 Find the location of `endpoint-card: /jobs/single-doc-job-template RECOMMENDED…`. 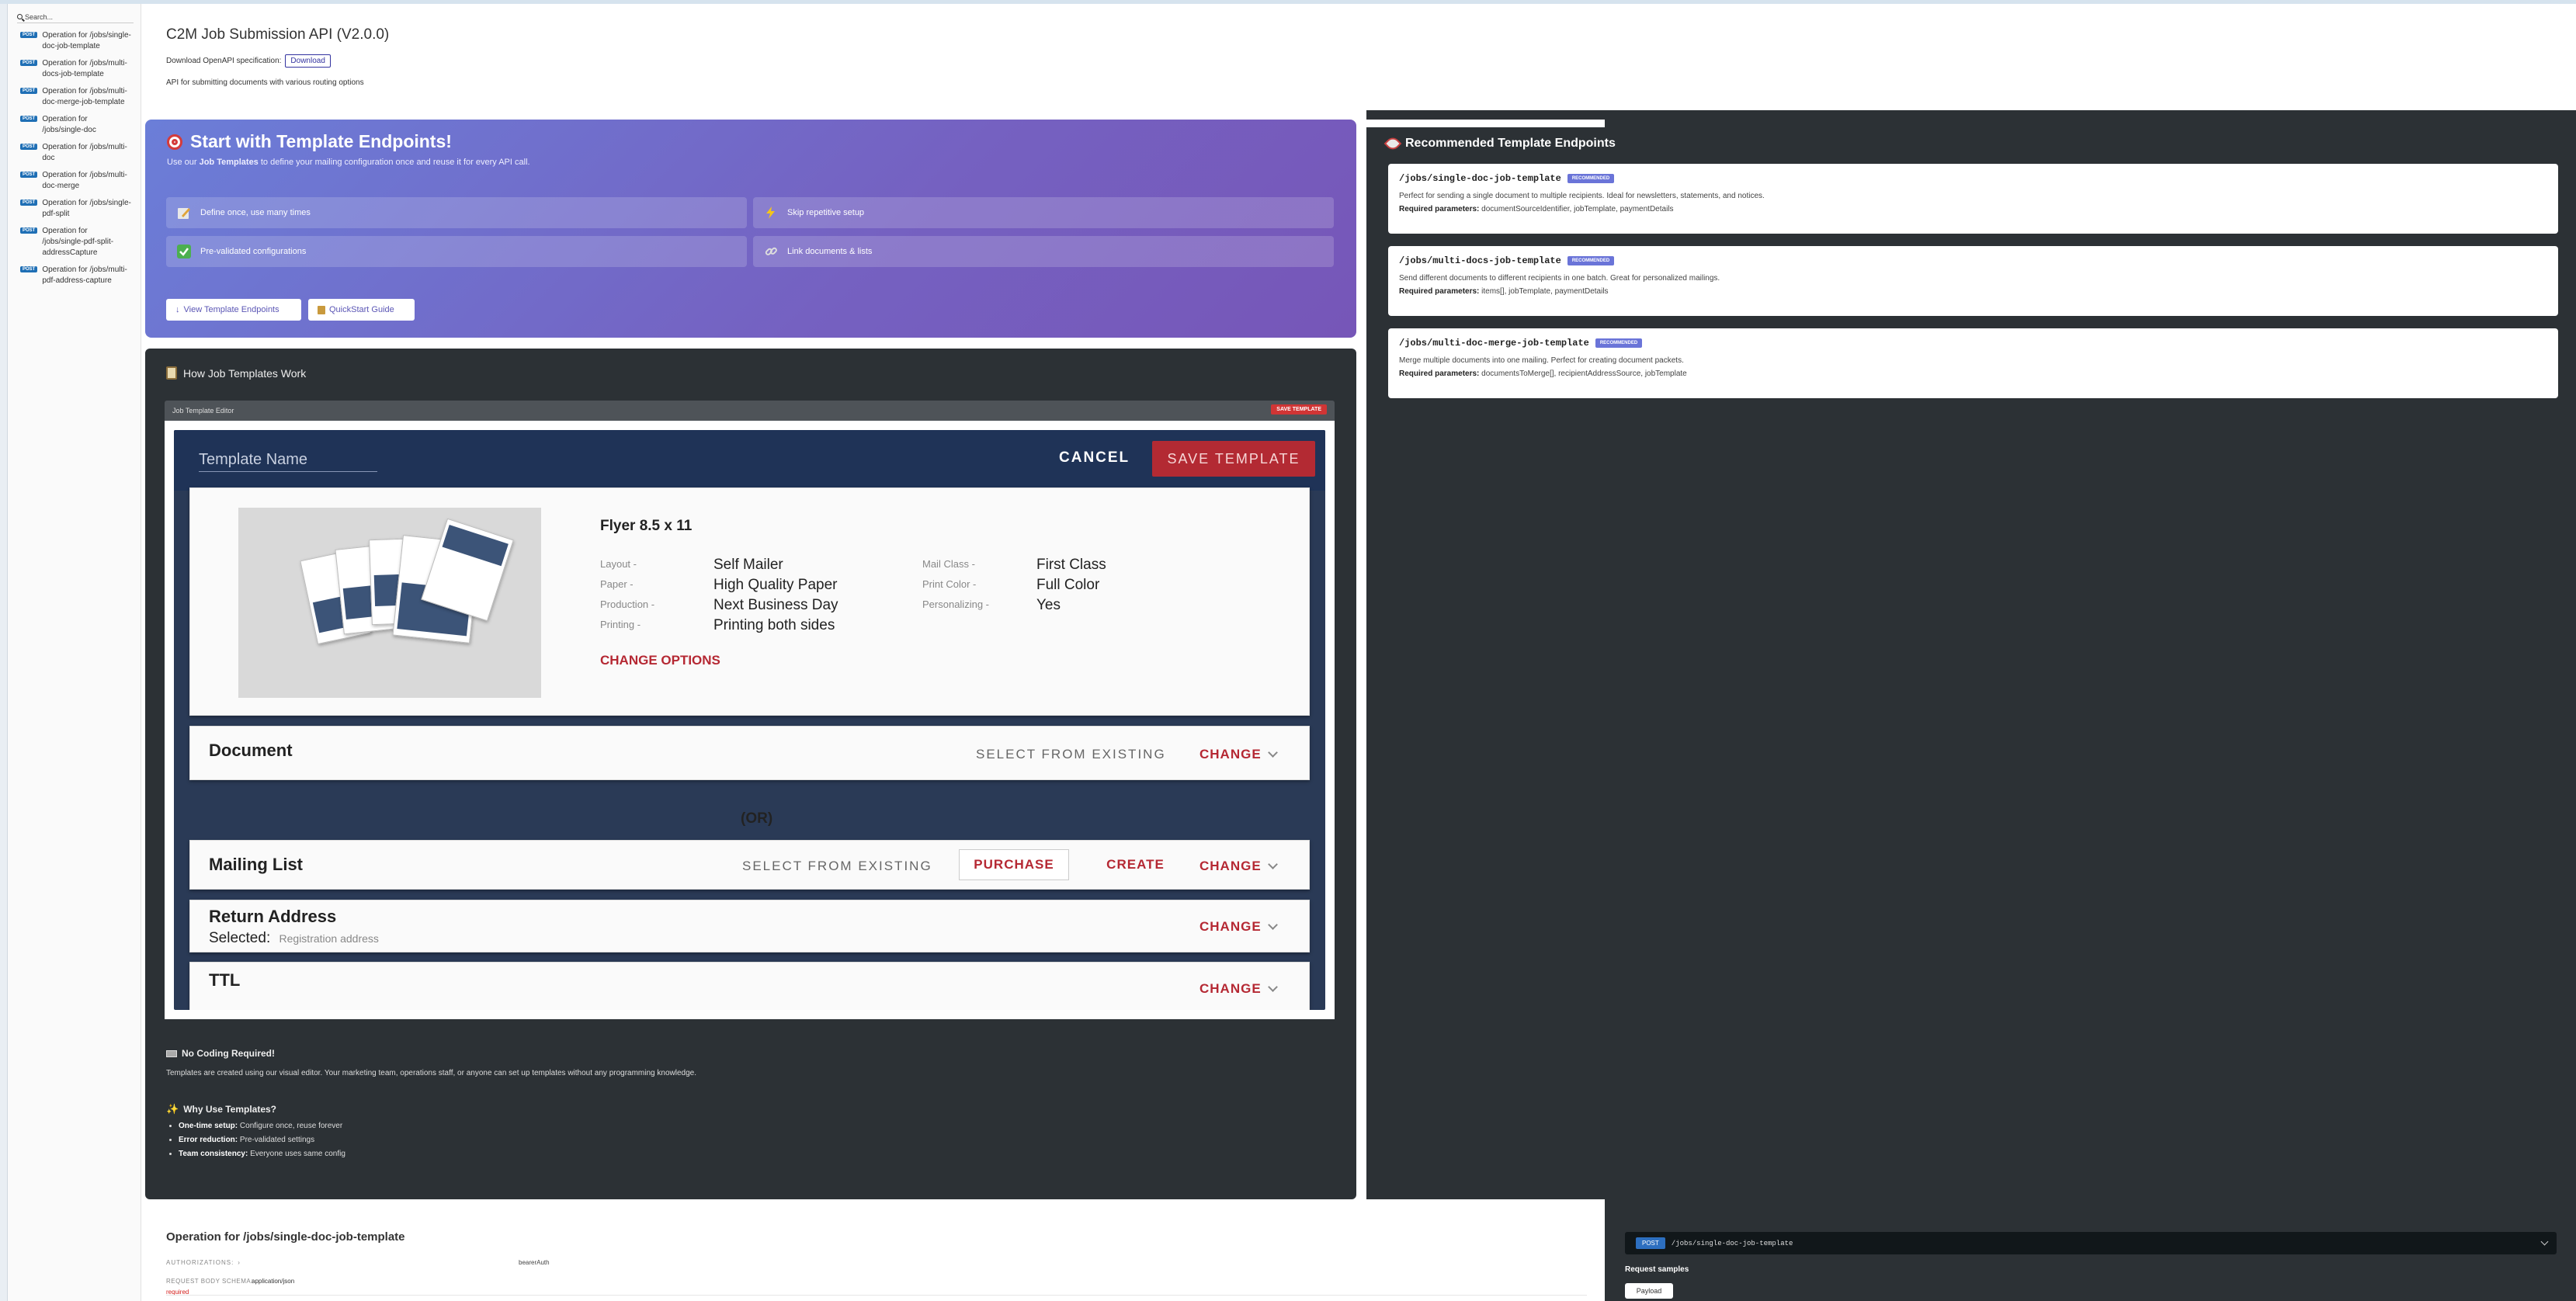

endpoint-card: /jobs/single-doc-job-template RECOMMENDED… is located at coordinates (1973, 199).